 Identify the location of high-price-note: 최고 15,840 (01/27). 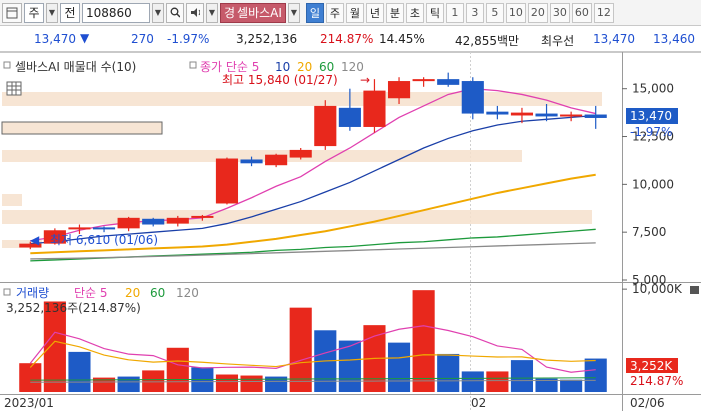
(280, 80).